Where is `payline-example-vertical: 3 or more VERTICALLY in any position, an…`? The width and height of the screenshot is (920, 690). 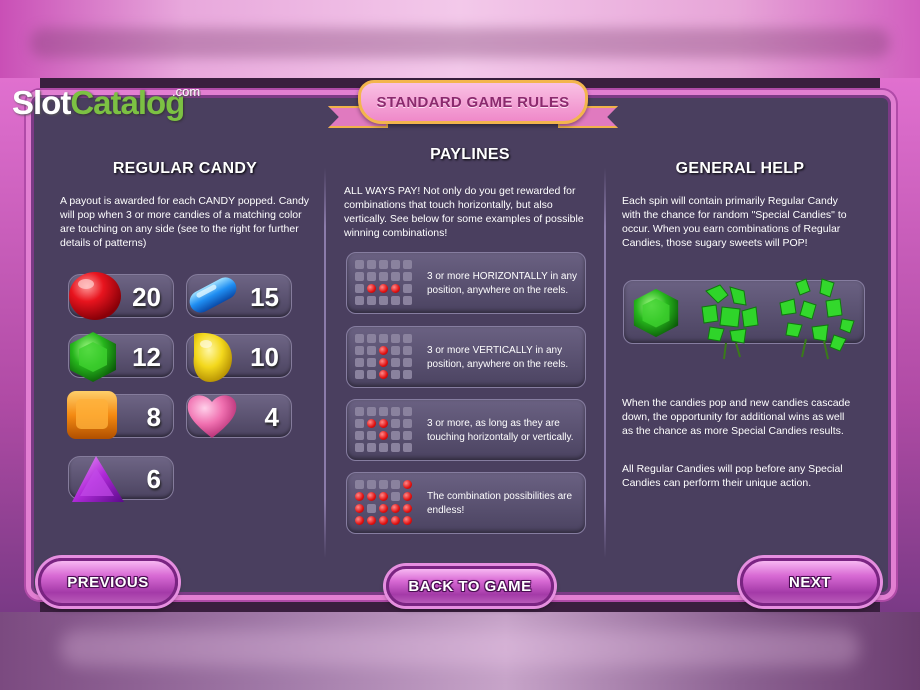 payline-example-vertical: 3 or more VERTICALLY in any position, an… is located at coordinates (466, 357).